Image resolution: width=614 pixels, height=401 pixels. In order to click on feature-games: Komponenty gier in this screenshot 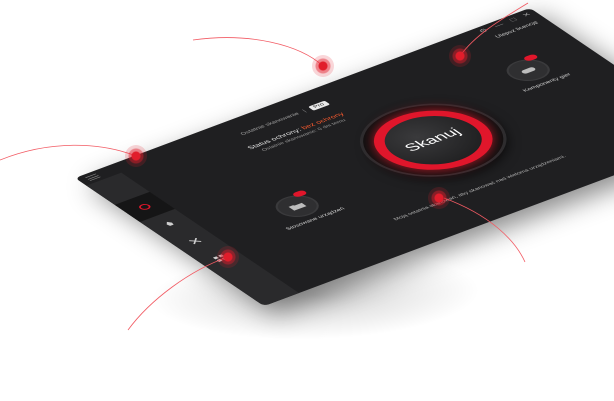, I will do `click(533, 73)`.